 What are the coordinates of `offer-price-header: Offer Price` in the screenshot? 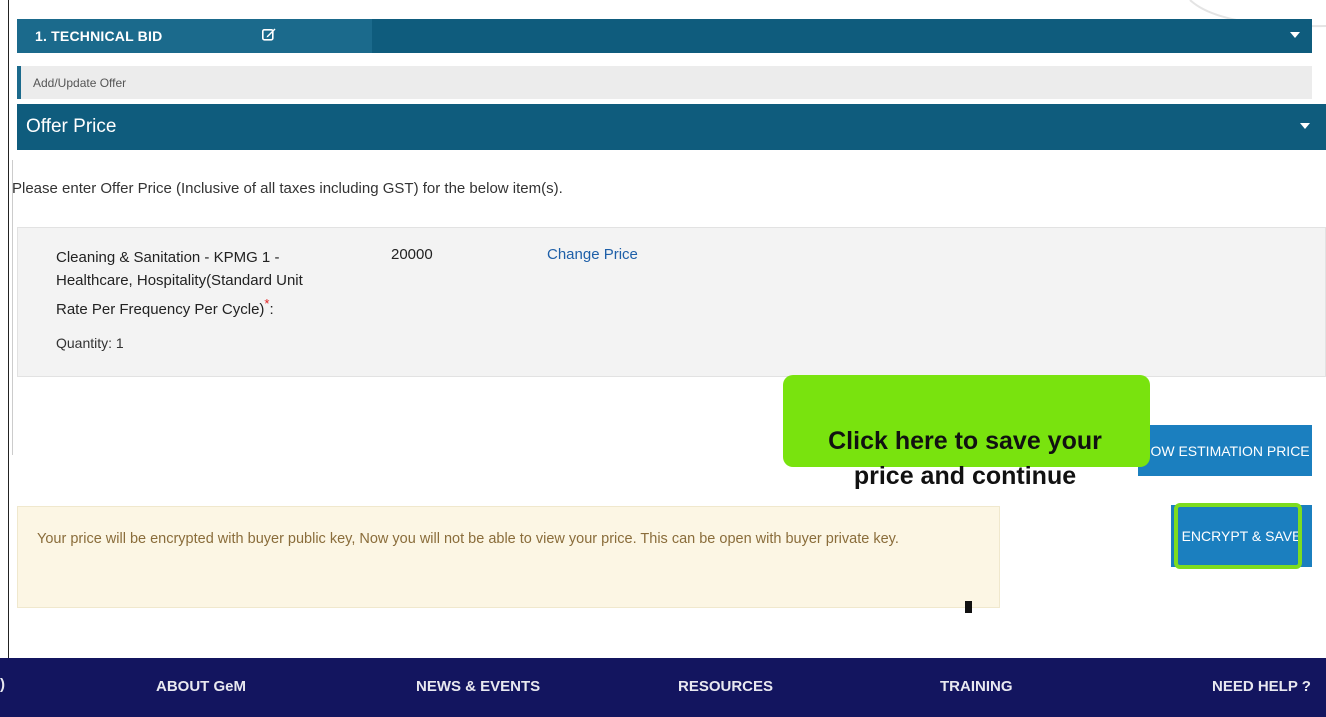 It's located at (671, 127).